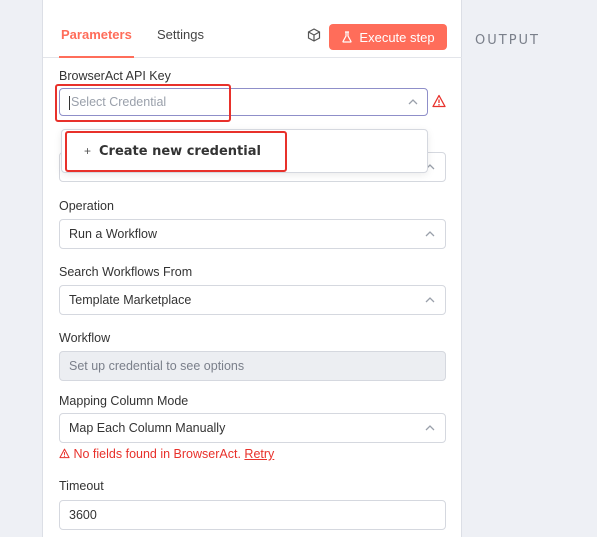 The image size is (597, 537). Describe the element at coordinates (21, 268) in the screenshot. I see `canvas-background` at that location.